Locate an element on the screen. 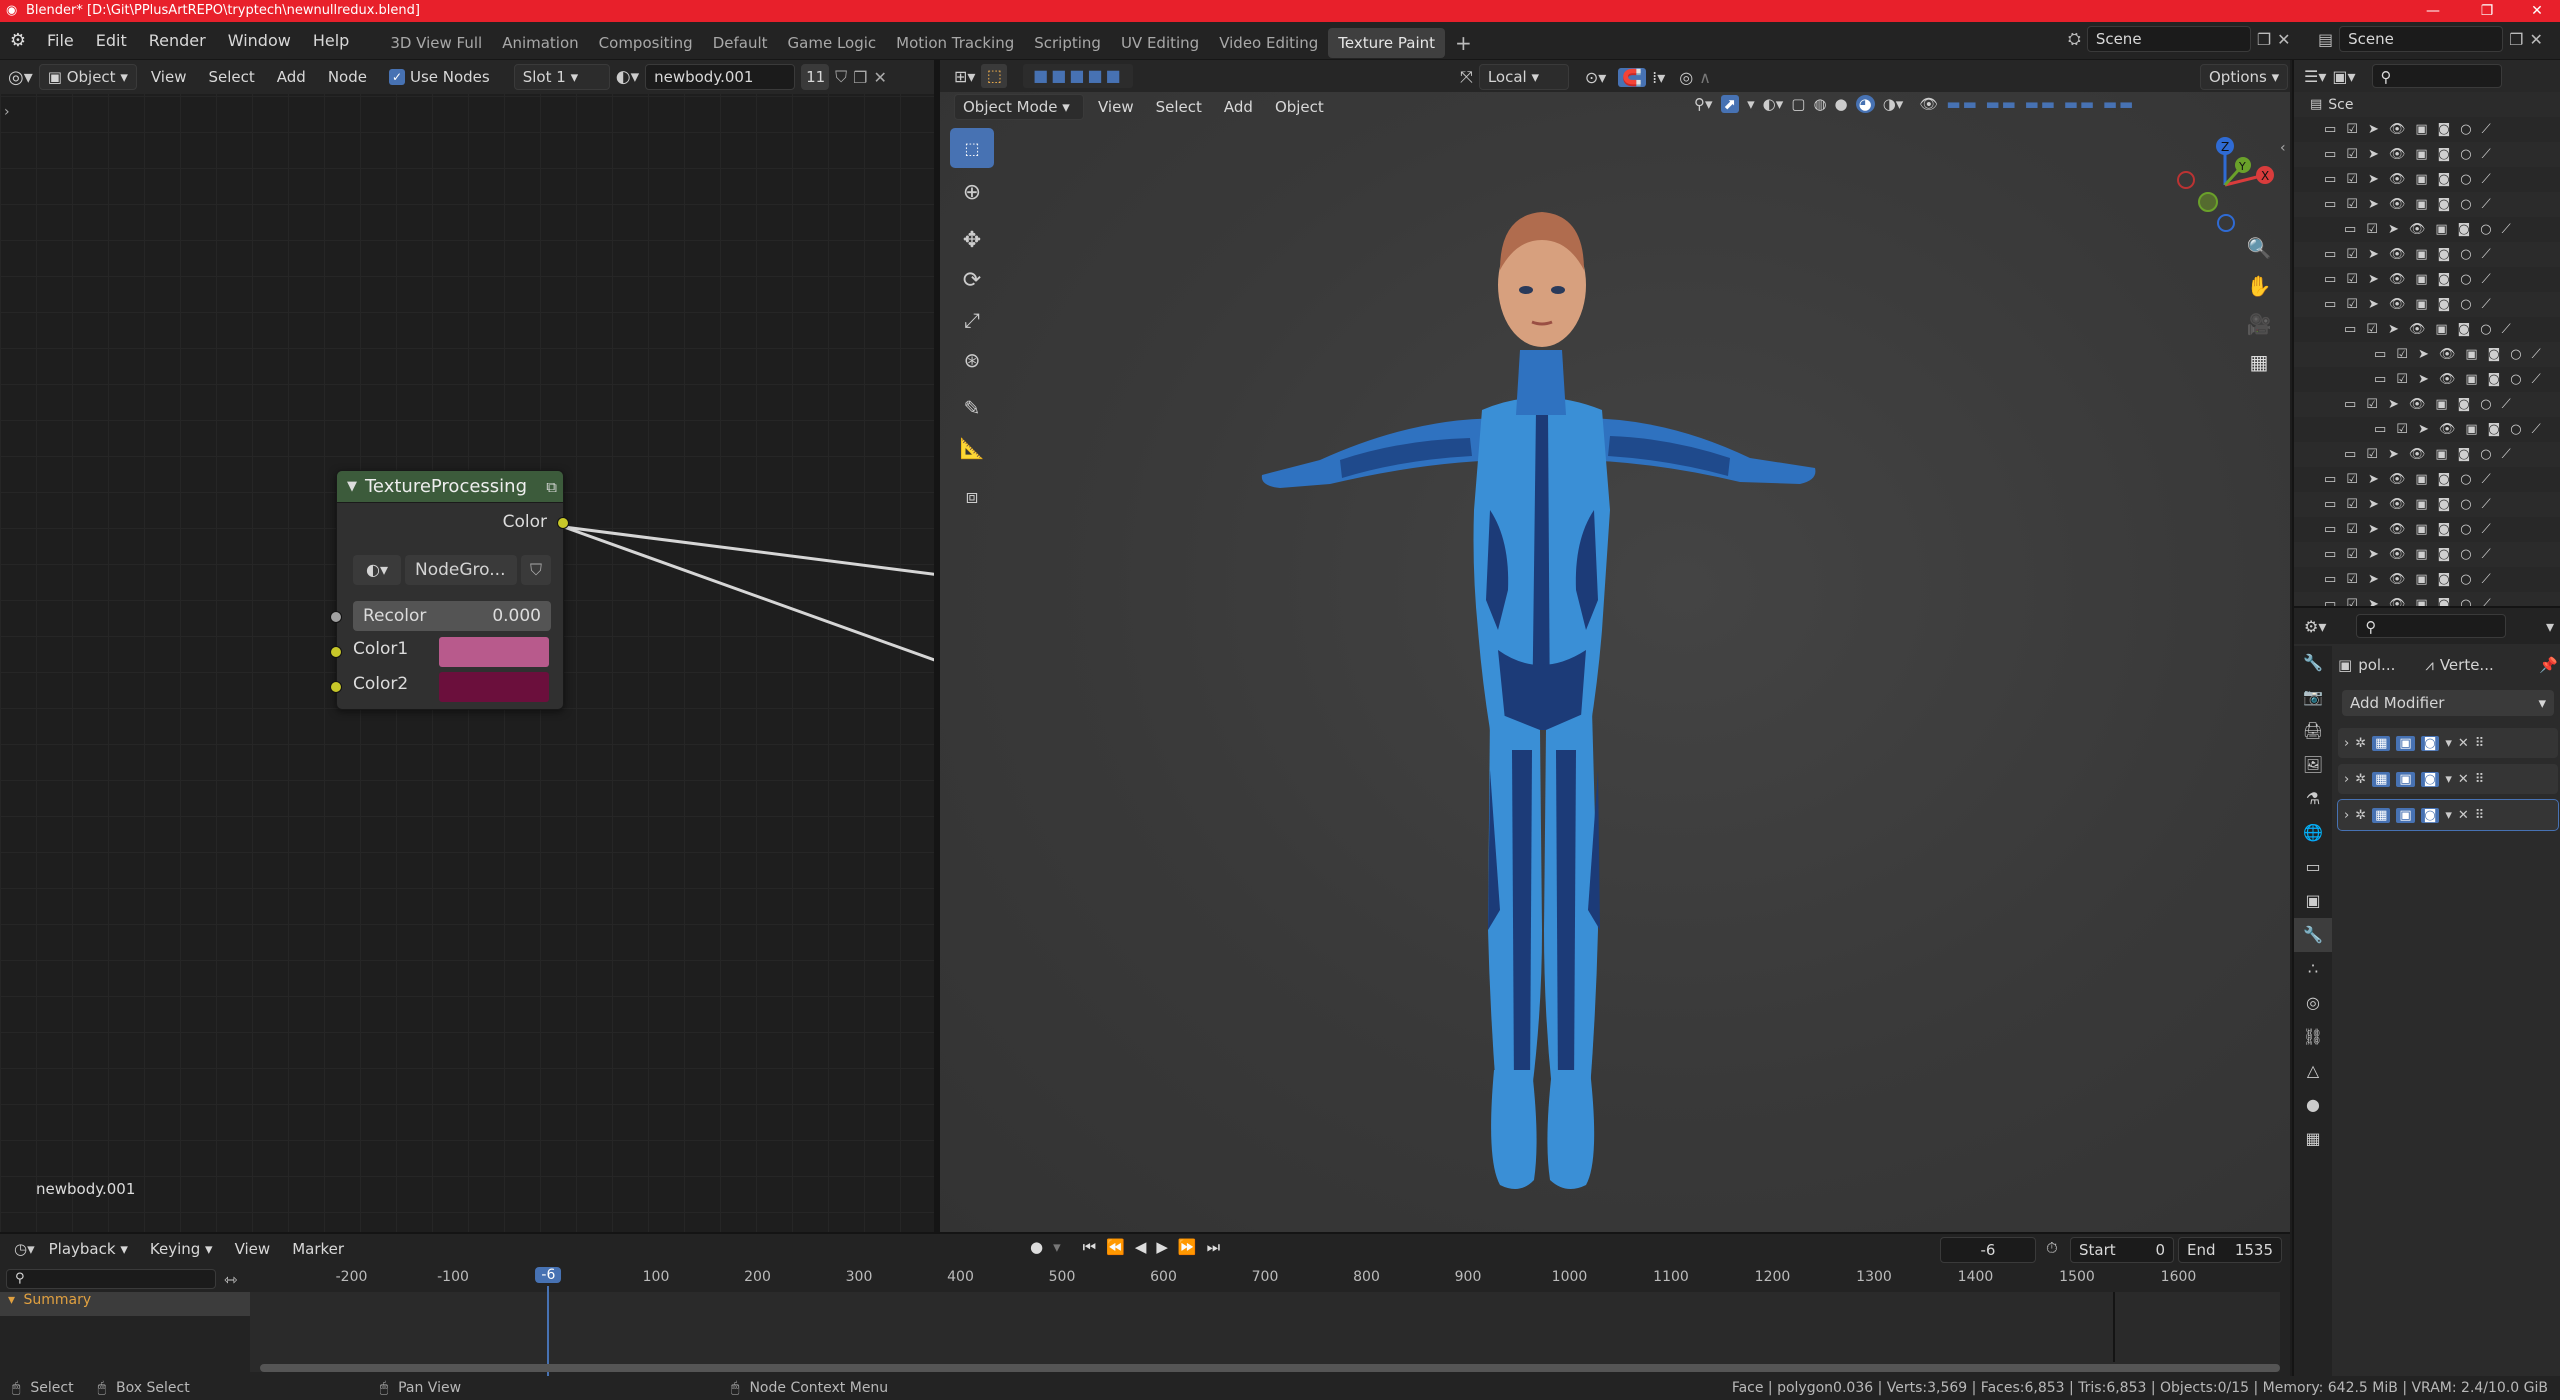 The width and height of the screenshot is (2560, 1400). gizmo-toggle-icon: ⬈ is located at coordinates (1730, 104).